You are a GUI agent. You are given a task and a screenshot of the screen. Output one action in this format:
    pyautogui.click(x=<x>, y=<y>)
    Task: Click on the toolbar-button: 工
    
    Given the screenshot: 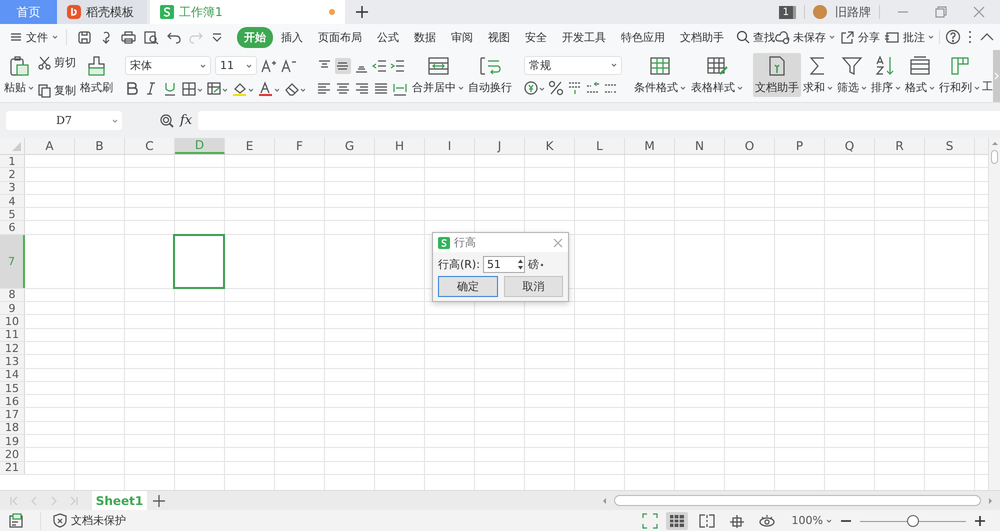 What is the action you would take?
    pyautogui.click(x=987, y=75)
    